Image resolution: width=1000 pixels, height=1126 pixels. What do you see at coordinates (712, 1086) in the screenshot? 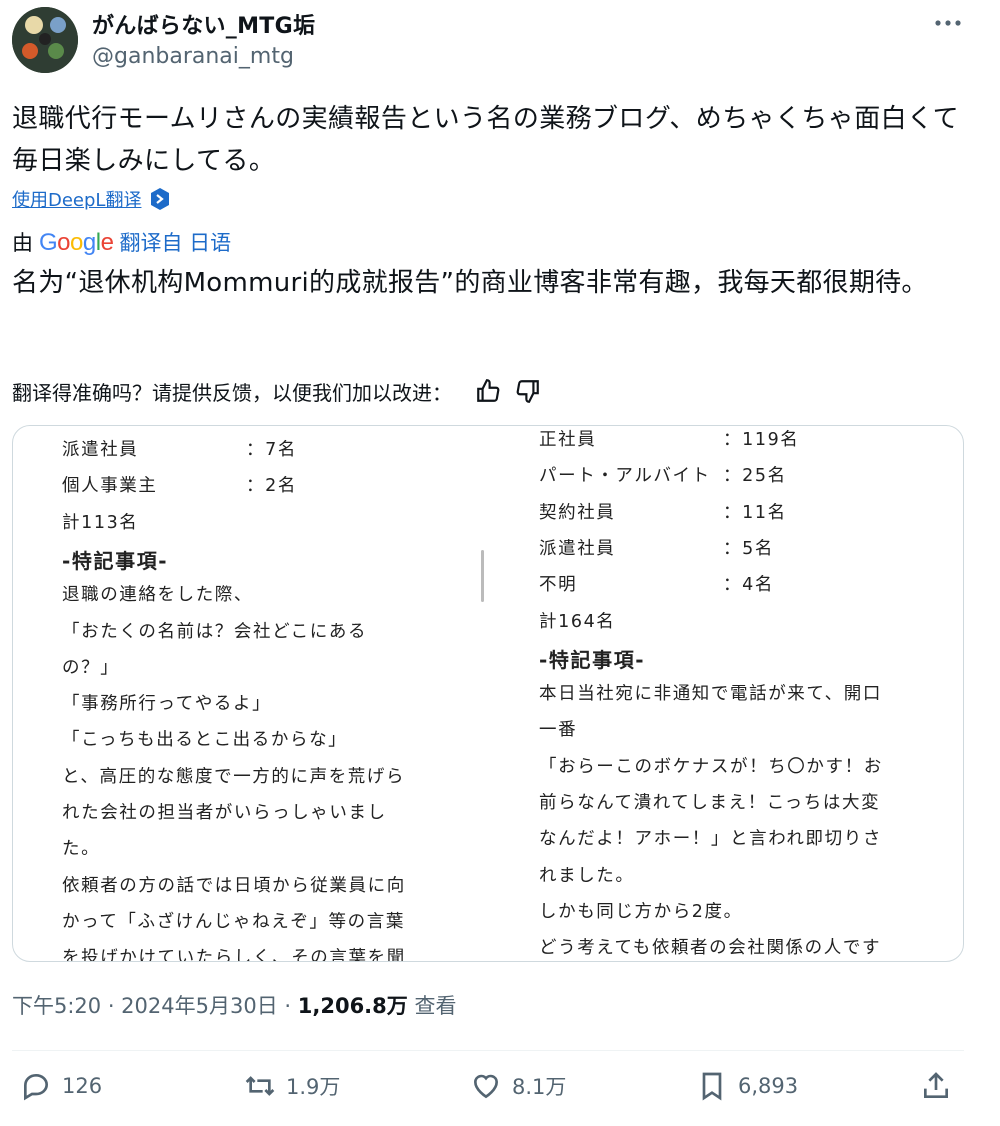
I see `bookmark-icon` at bounding box center [712, 1086].